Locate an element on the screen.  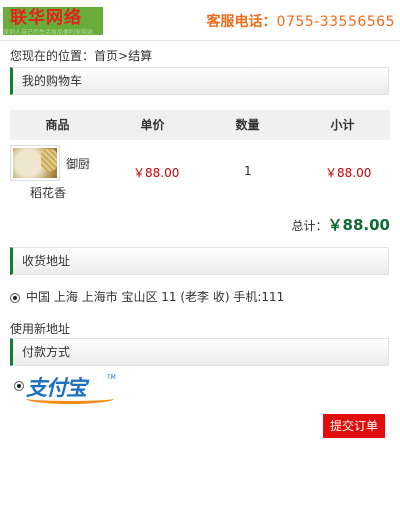
product-quantity: 1 is located at coordinates (248, 171).